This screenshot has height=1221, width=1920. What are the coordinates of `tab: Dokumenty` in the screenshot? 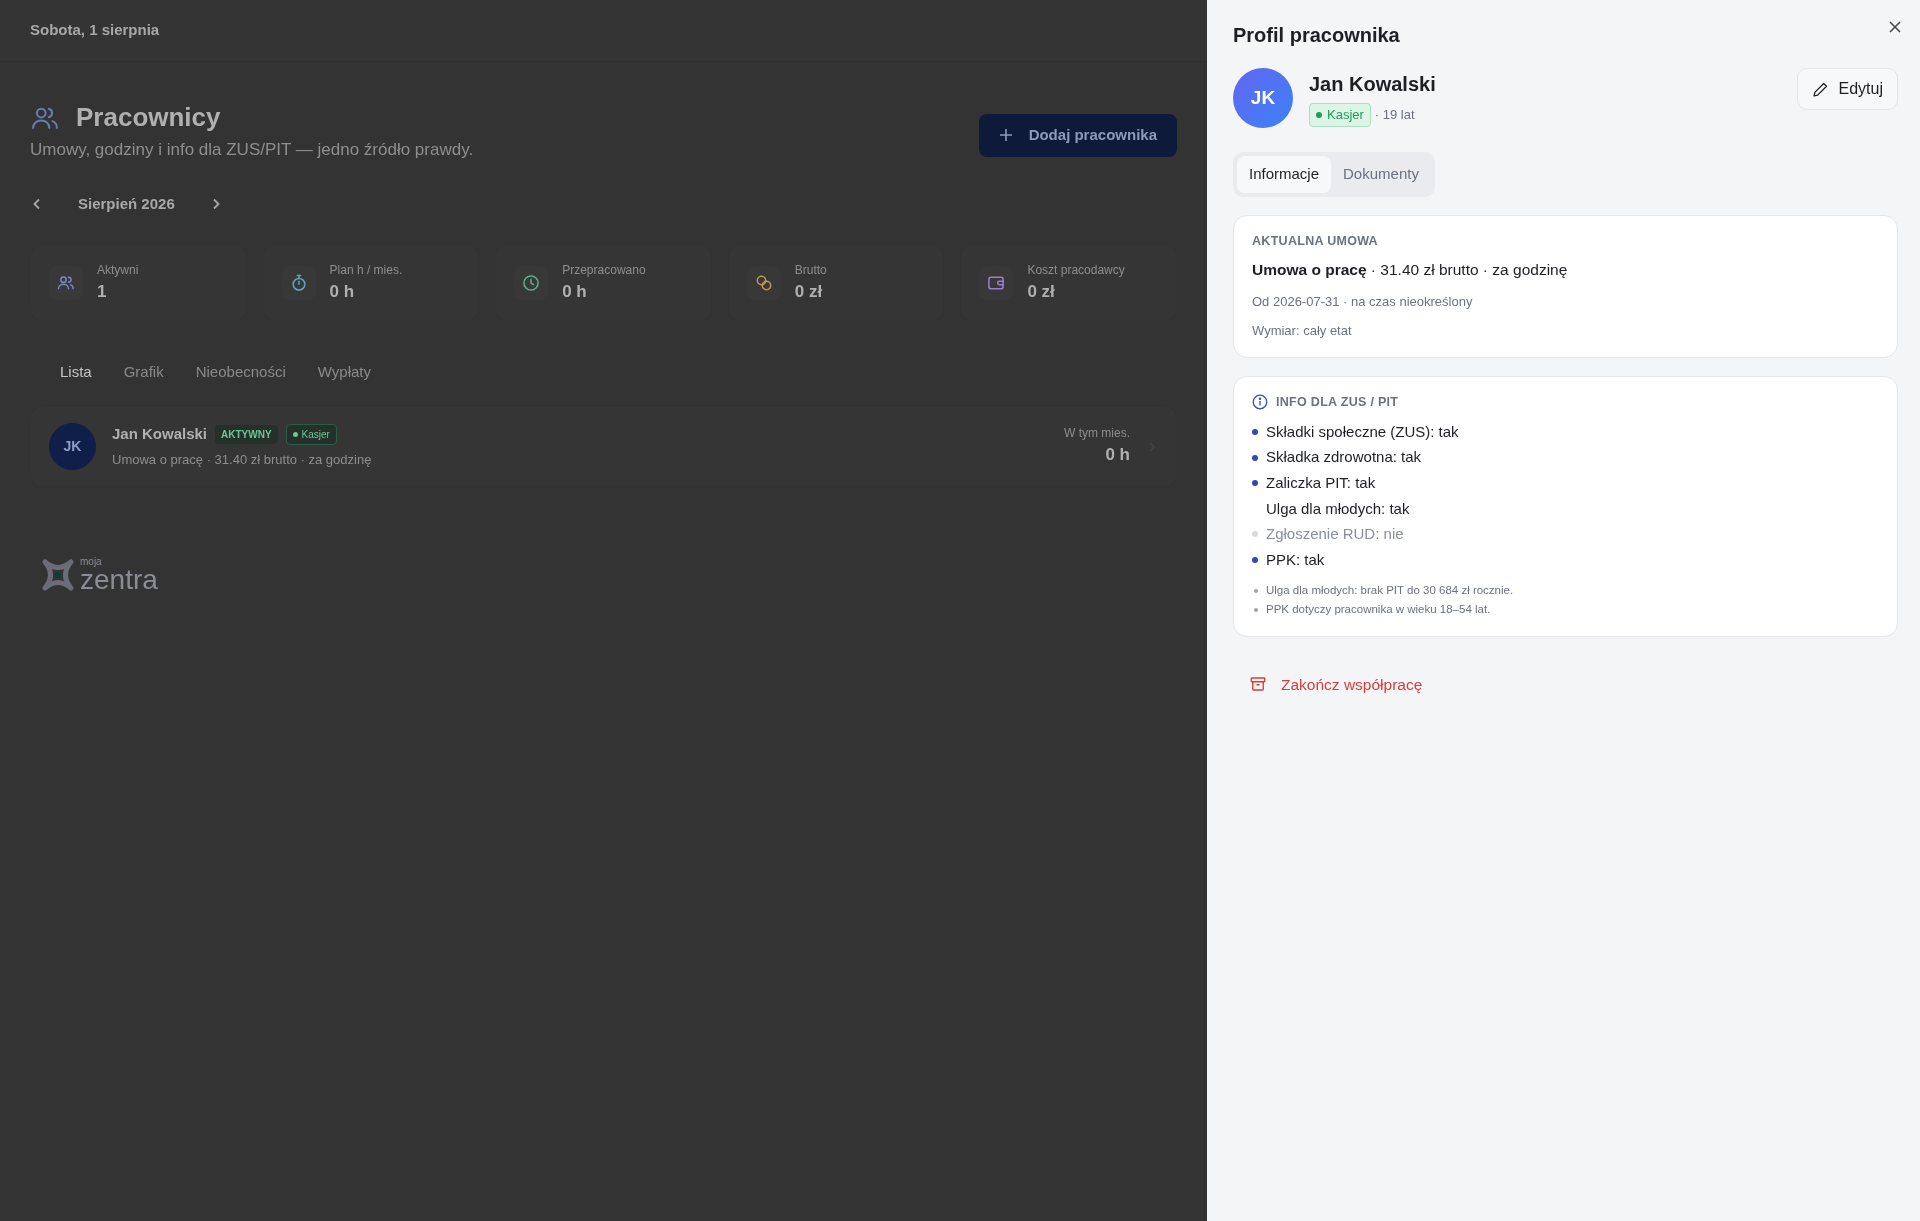 It's located at (1381, 174).